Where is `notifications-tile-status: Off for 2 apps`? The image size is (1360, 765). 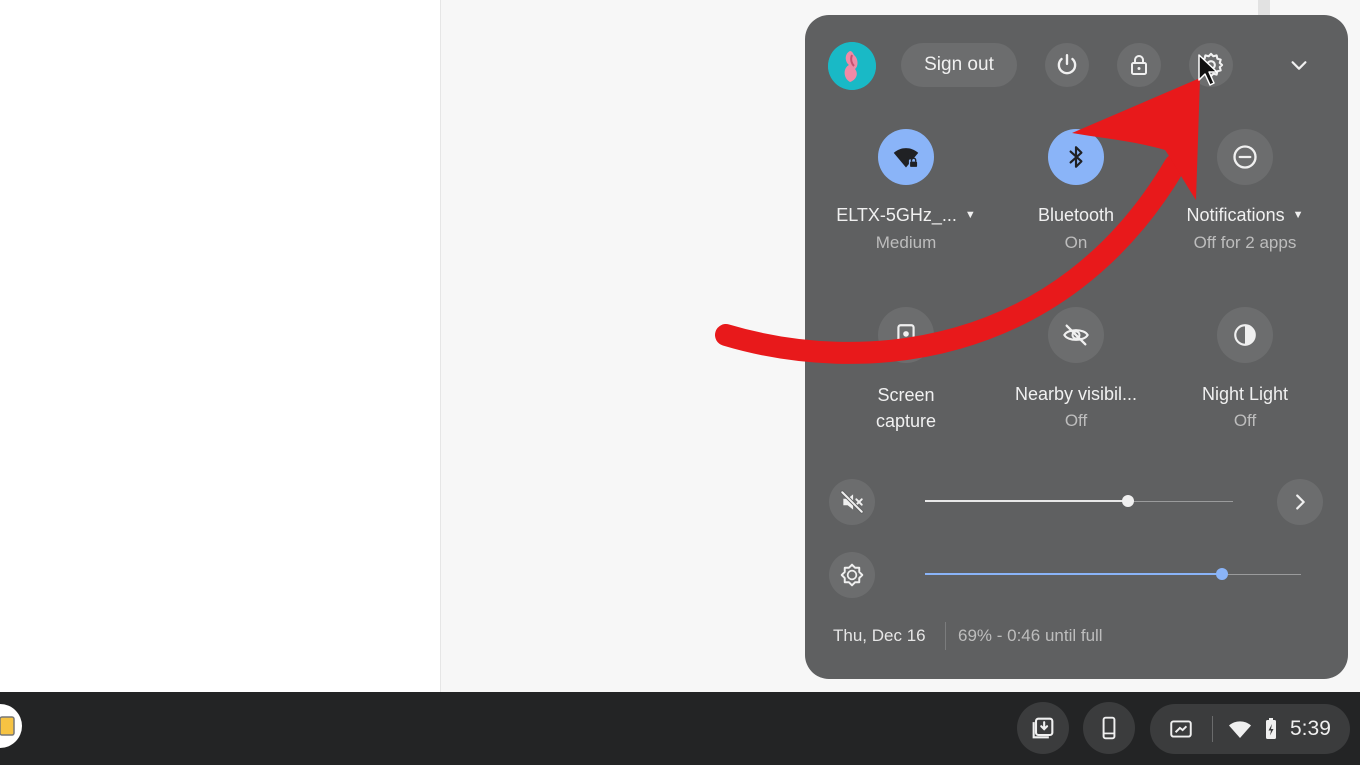
notifications-tile-status: Off for 2 apps is located at coordinates (1245, 242).